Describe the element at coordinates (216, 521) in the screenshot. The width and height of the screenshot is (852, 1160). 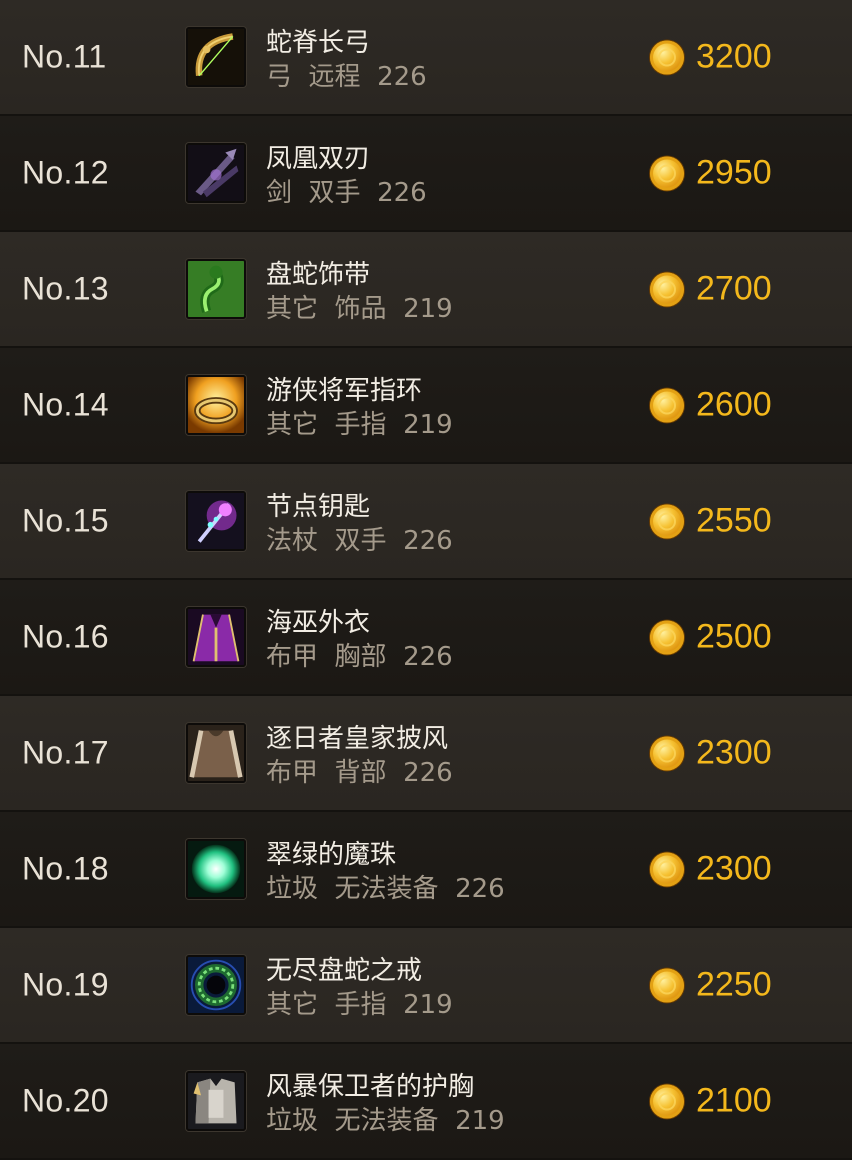
I see `arcane-staff-icon` at that location.